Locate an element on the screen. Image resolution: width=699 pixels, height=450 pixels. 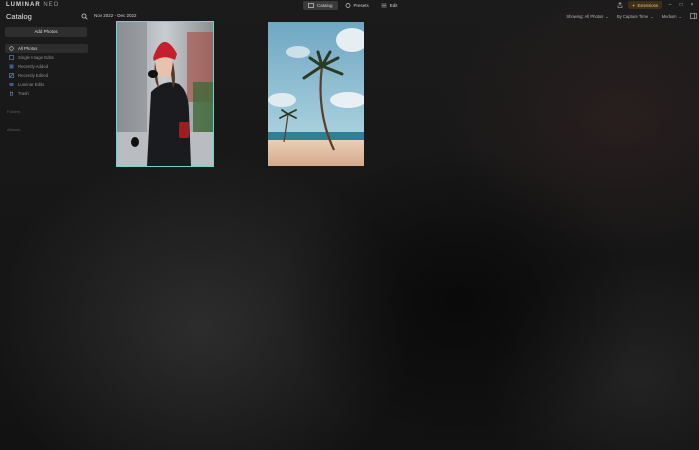
panel-toggle-icon is located at coordinates (693, 16).